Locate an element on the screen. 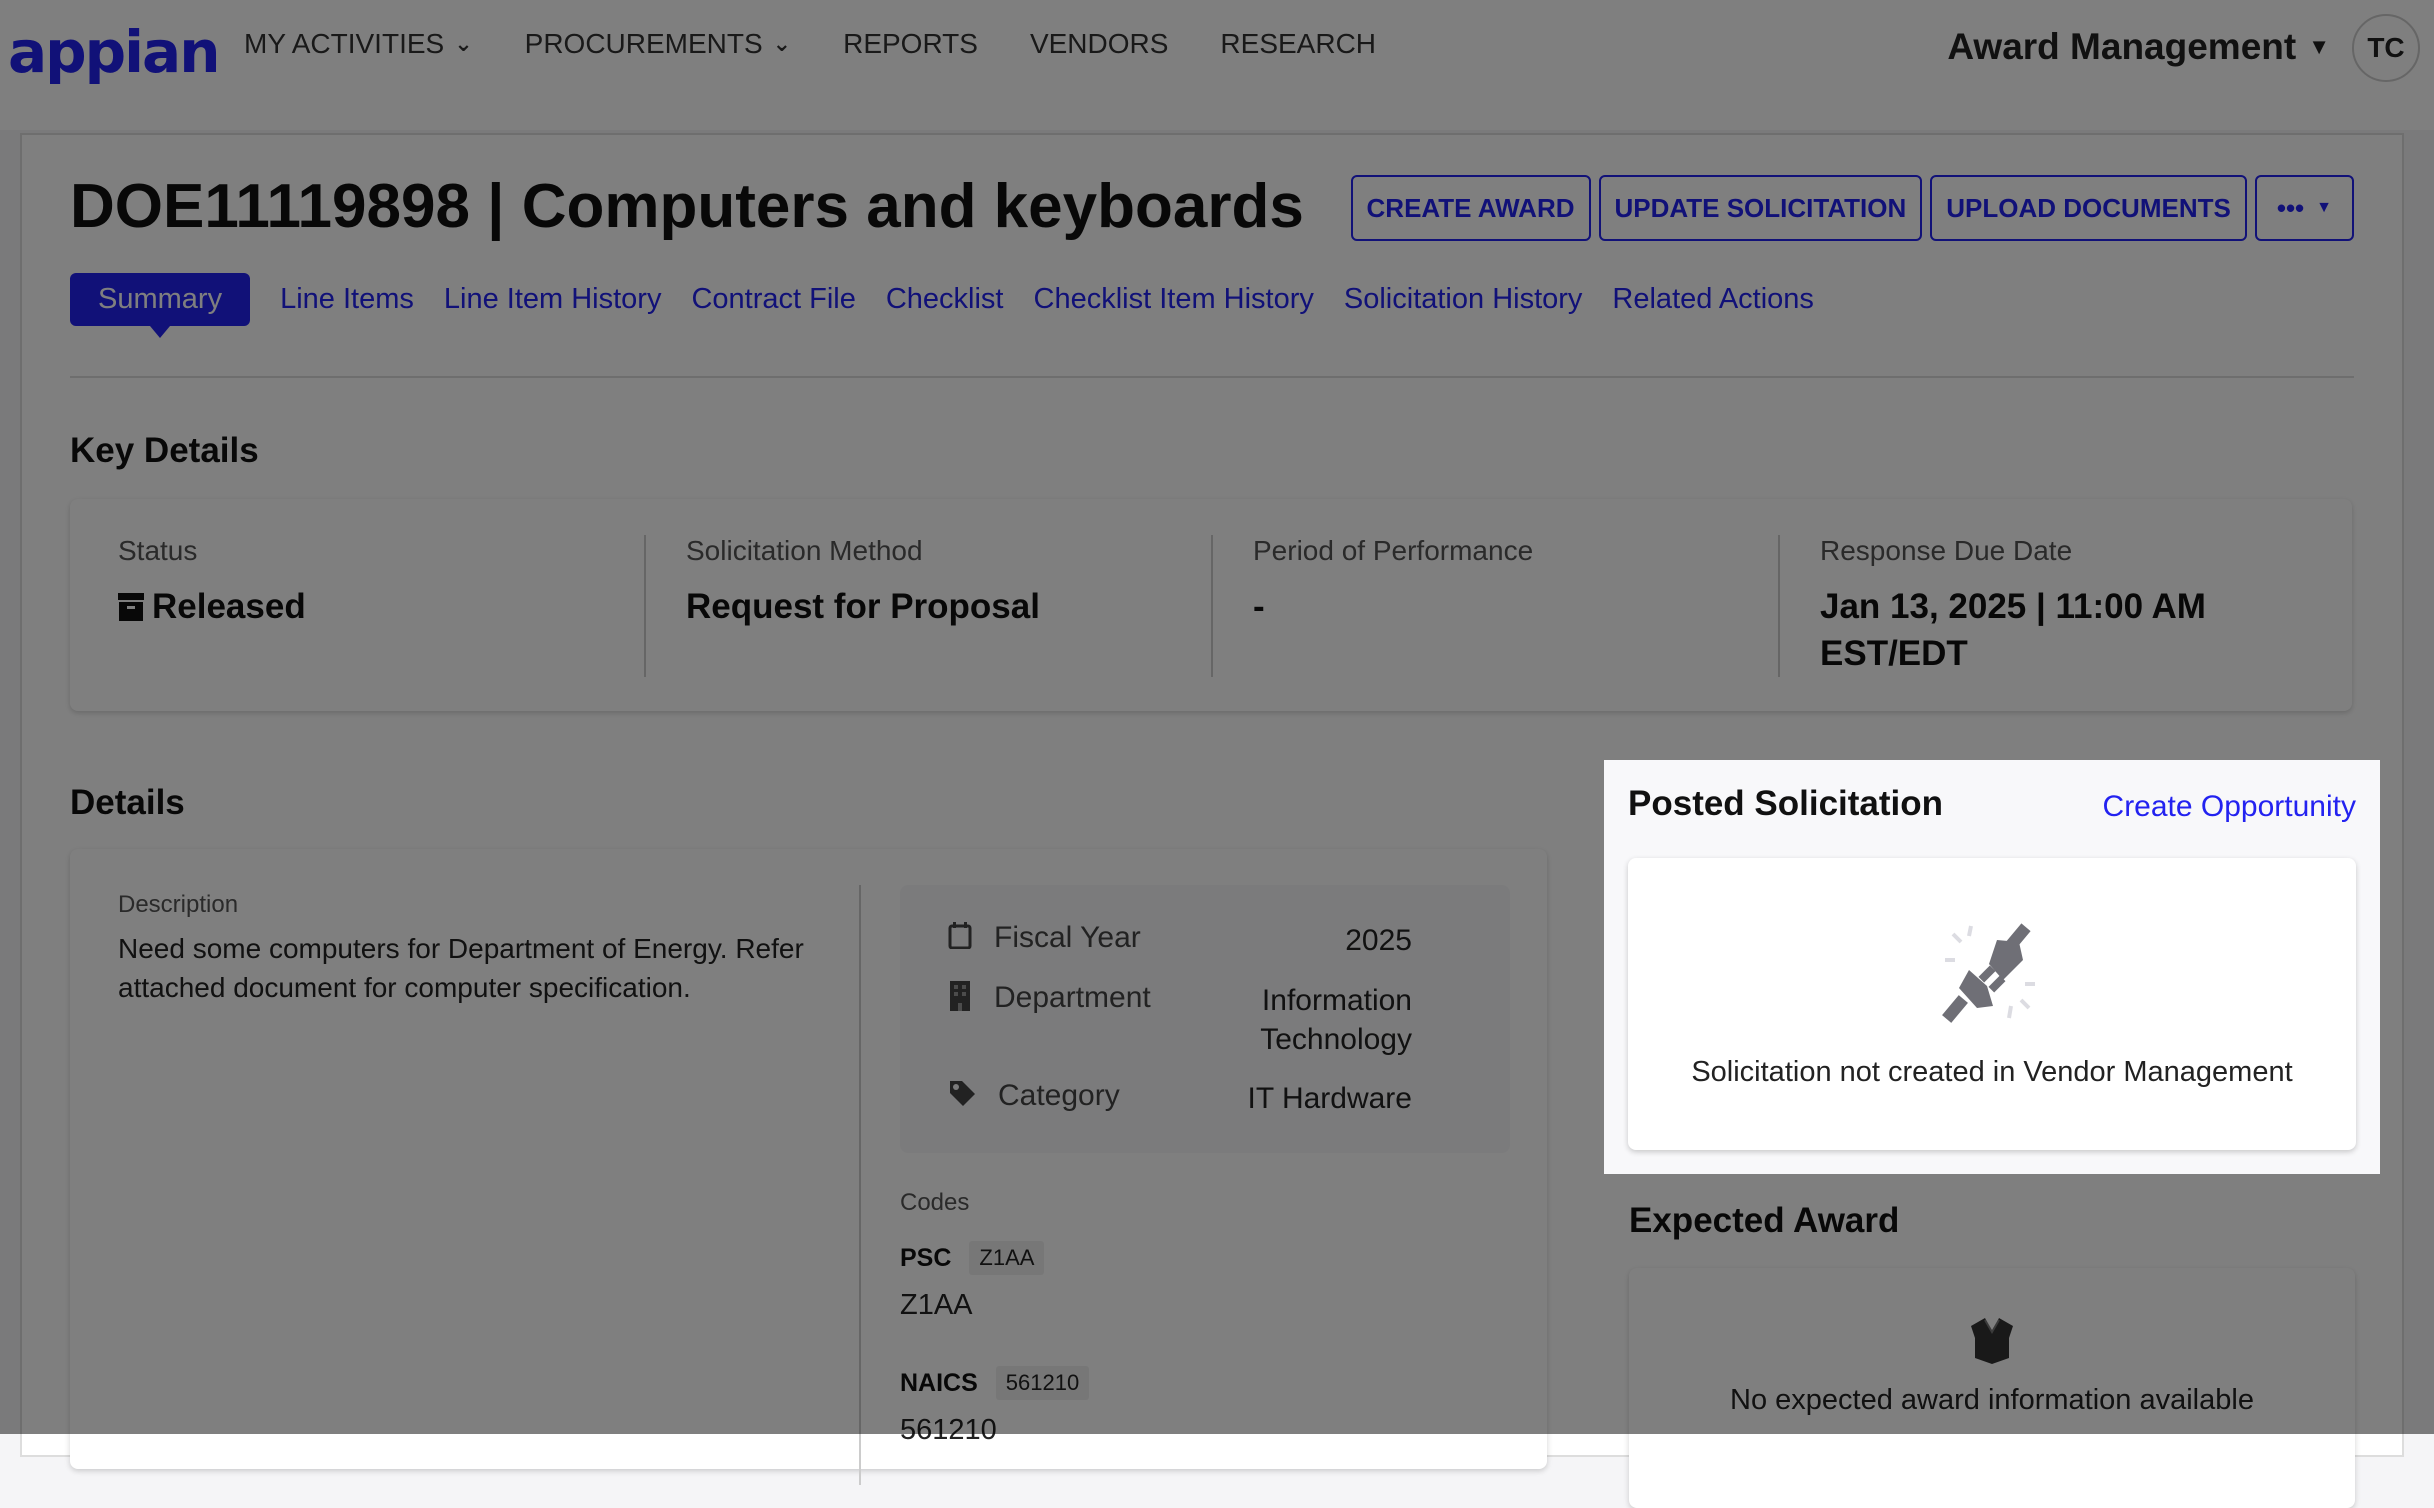 The image size is (2434, 1508). category-row: Category IT Hardware is located at coordinates (1180, 1098).